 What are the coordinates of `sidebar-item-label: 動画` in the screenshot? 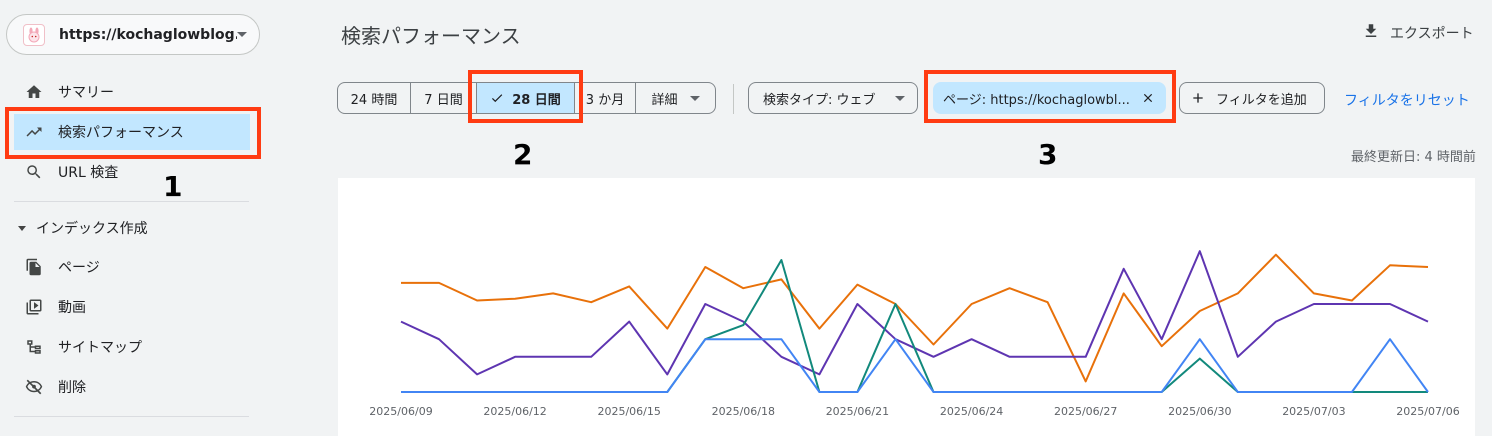 It's located at (72, 308).